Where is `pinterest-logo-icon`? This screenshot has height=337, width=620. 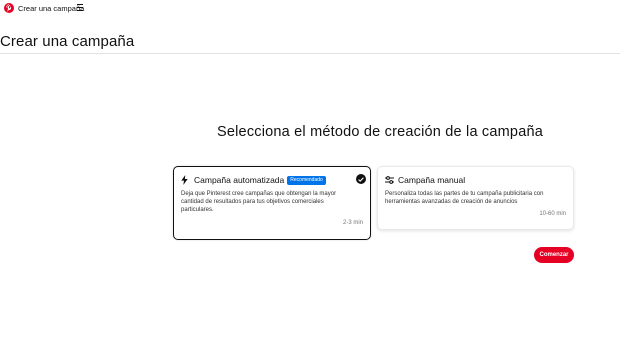
pinterest-logo-icon is located at coordinates (9, 8).